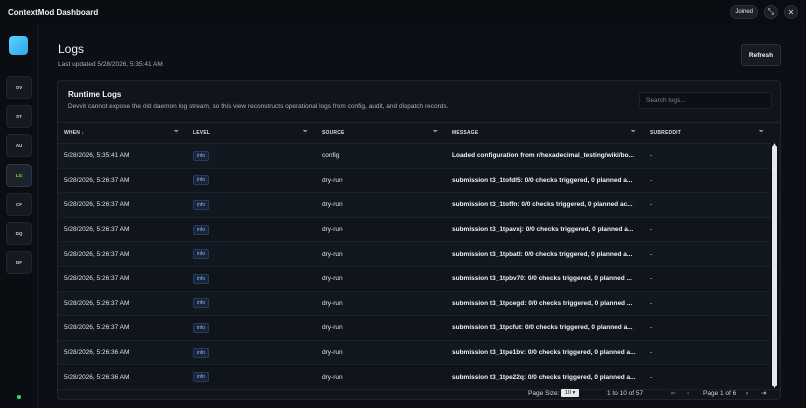 The height and width of the screenshot is (408, 806). What do you see at coordinates (333, 133) in the screenshot?
I see `column-label: SOURCE` at bounding box center [333, 133].